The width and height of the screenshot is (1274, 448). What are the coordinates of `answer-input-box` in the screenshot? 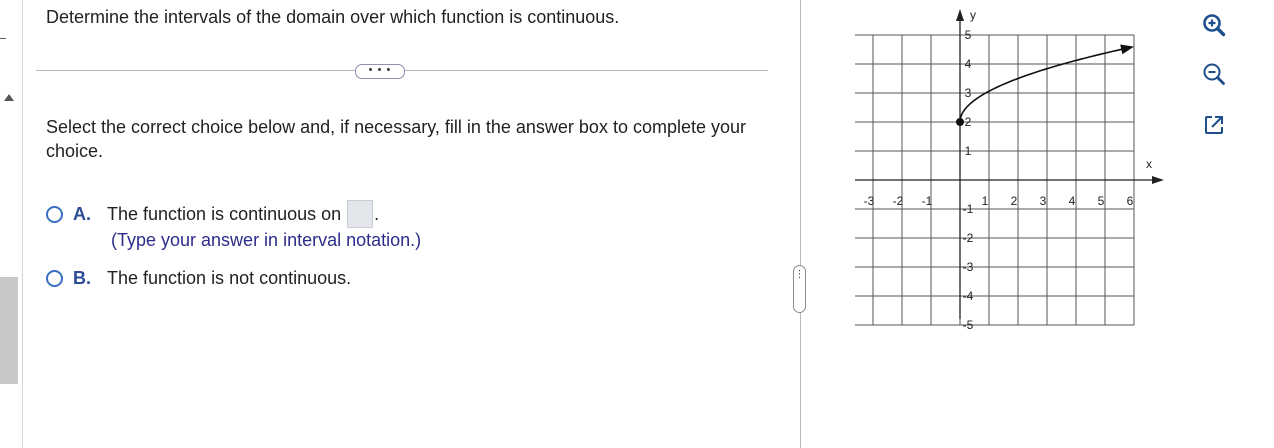 It's located at (360, 214).